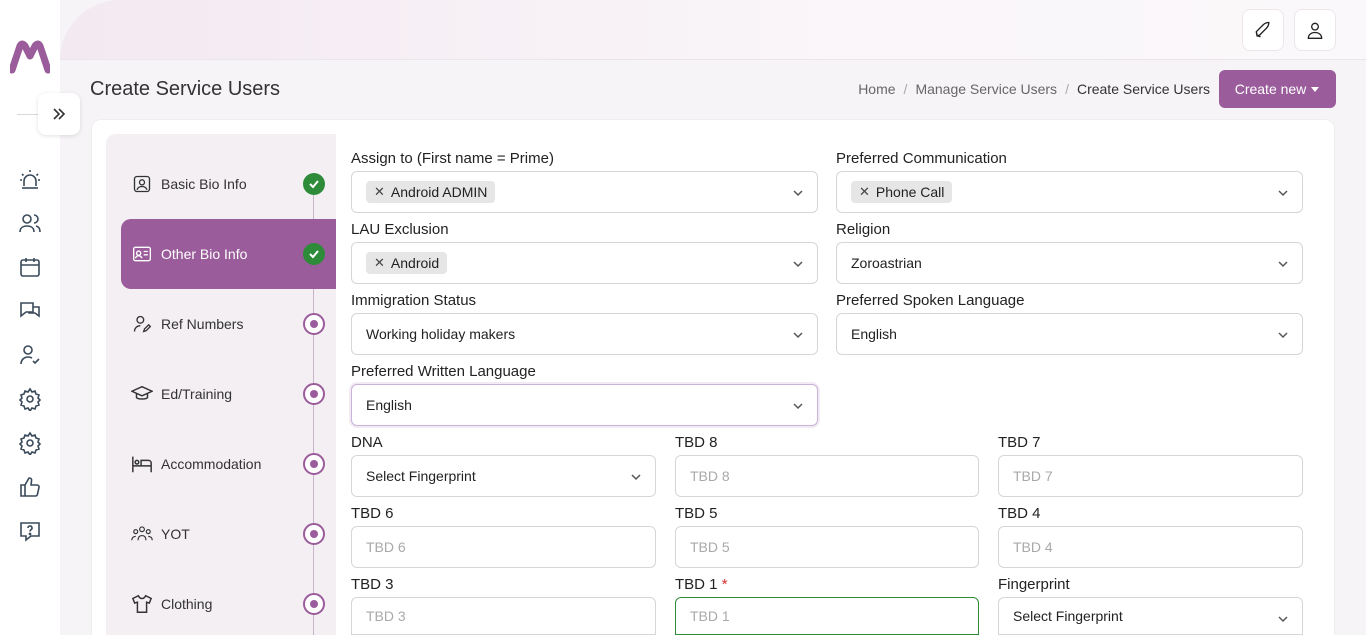 The height and width of the screenshot is (635, 1366). I want to click on topbar, so click(713, 30).